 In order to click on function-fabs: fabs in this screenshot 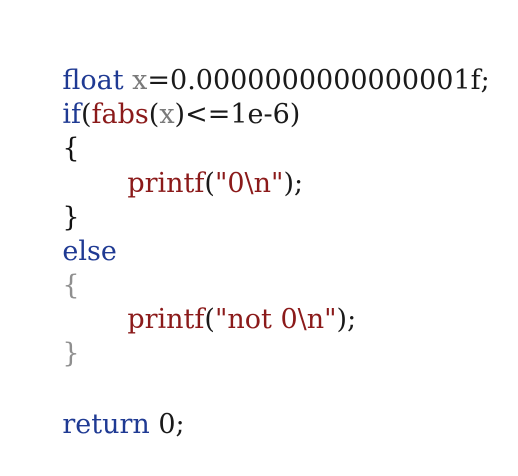, I will do `click(120, 114)`.